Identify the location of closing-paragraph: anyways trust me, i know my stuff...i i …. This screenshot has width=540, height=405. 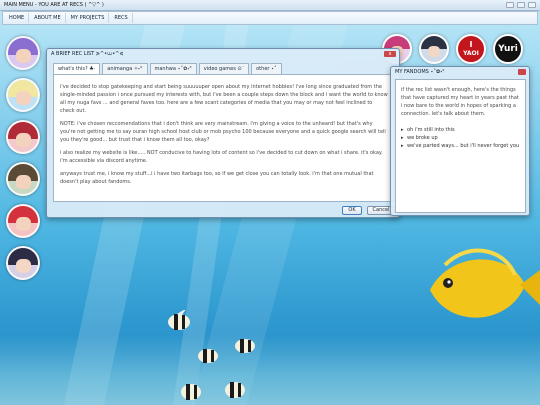
(217, 178).